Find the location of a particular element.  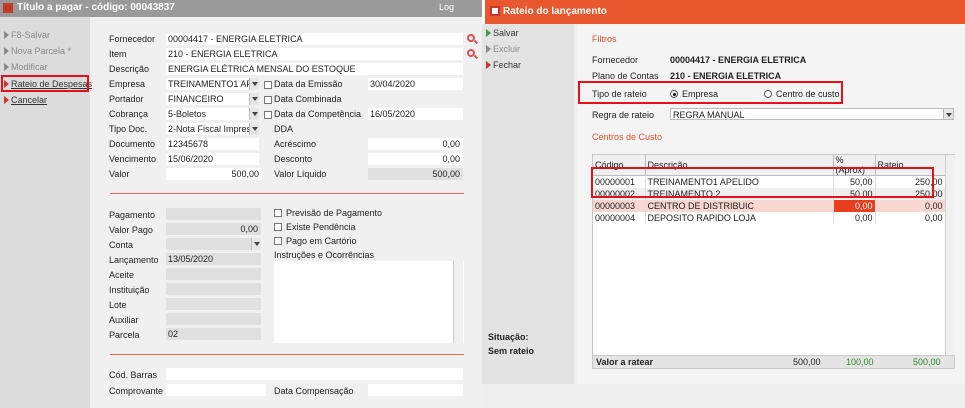

sidebar-item-fechar: Fechar is located at coordinates (503, 66).